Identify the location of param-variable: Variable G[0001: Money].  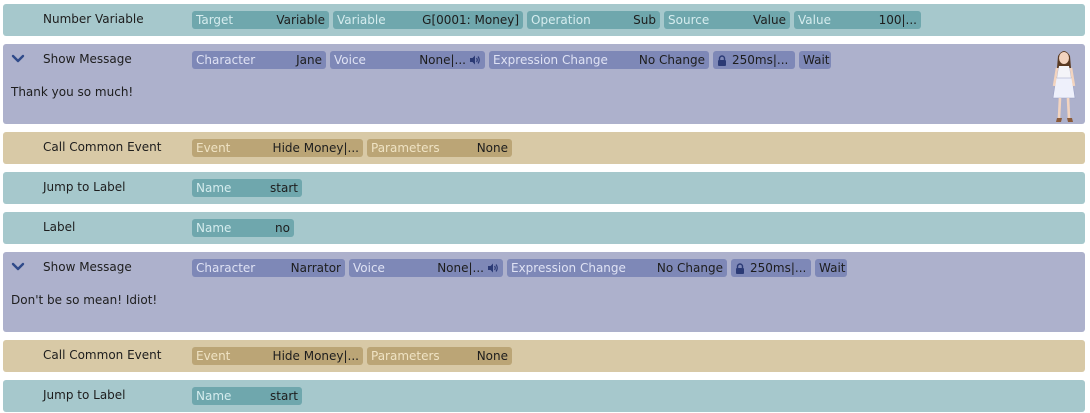
(428, 20).